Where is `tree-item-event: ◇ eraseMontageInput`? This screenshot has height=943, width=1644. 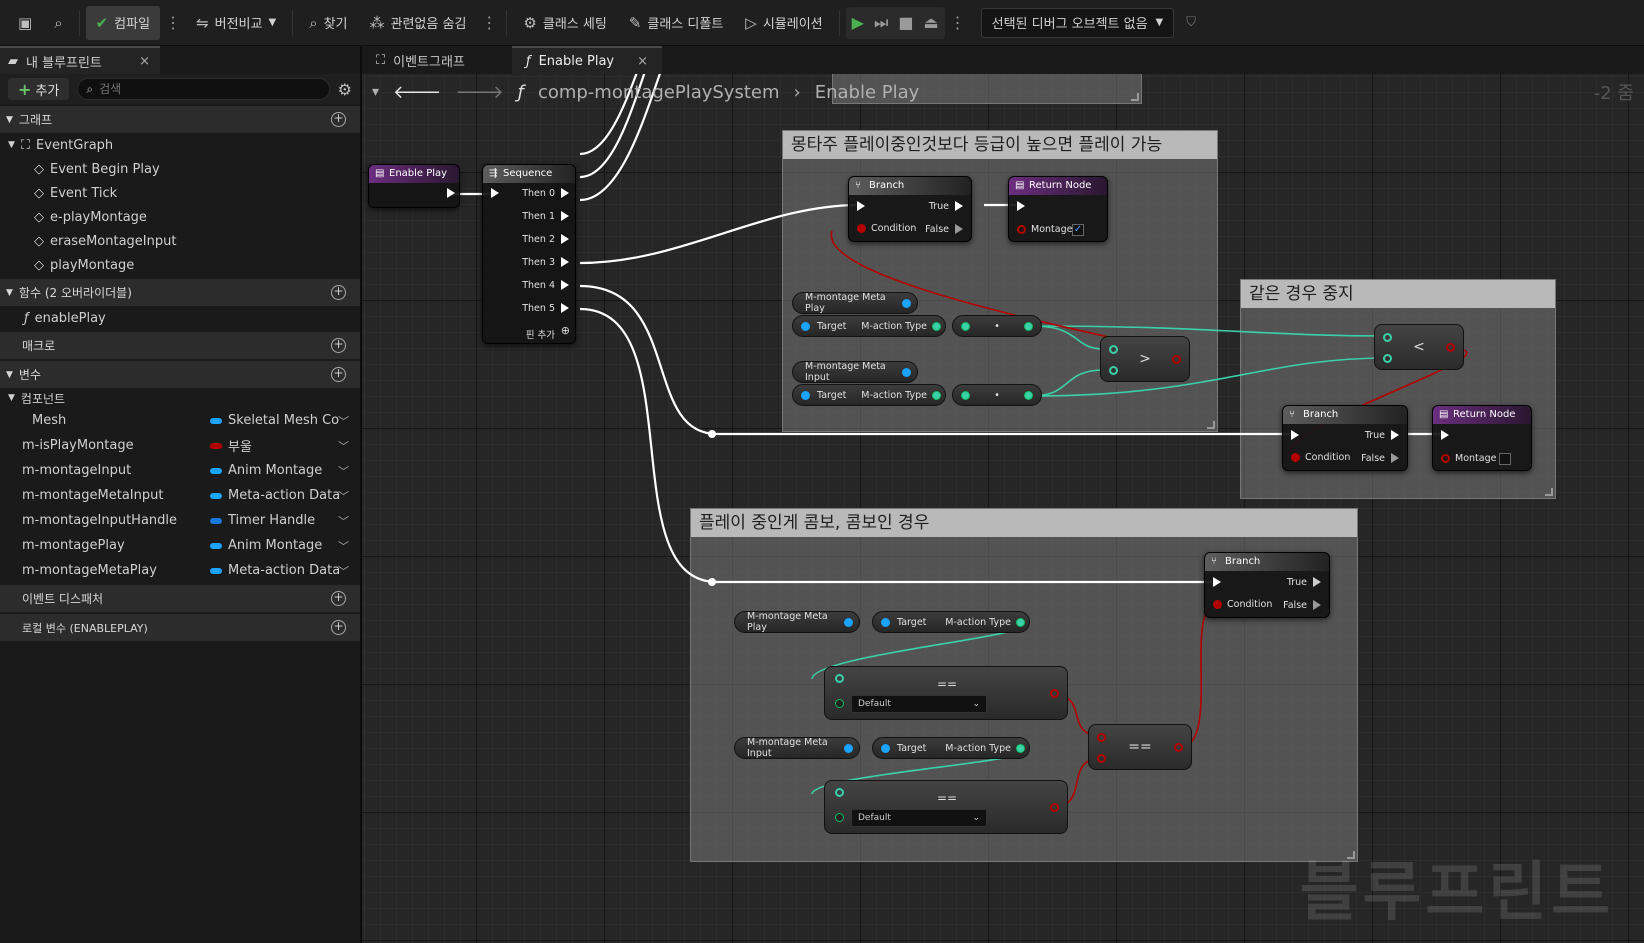 tree-item-event: ◇ eraseMontageInput is located at coordinates (180, 241).